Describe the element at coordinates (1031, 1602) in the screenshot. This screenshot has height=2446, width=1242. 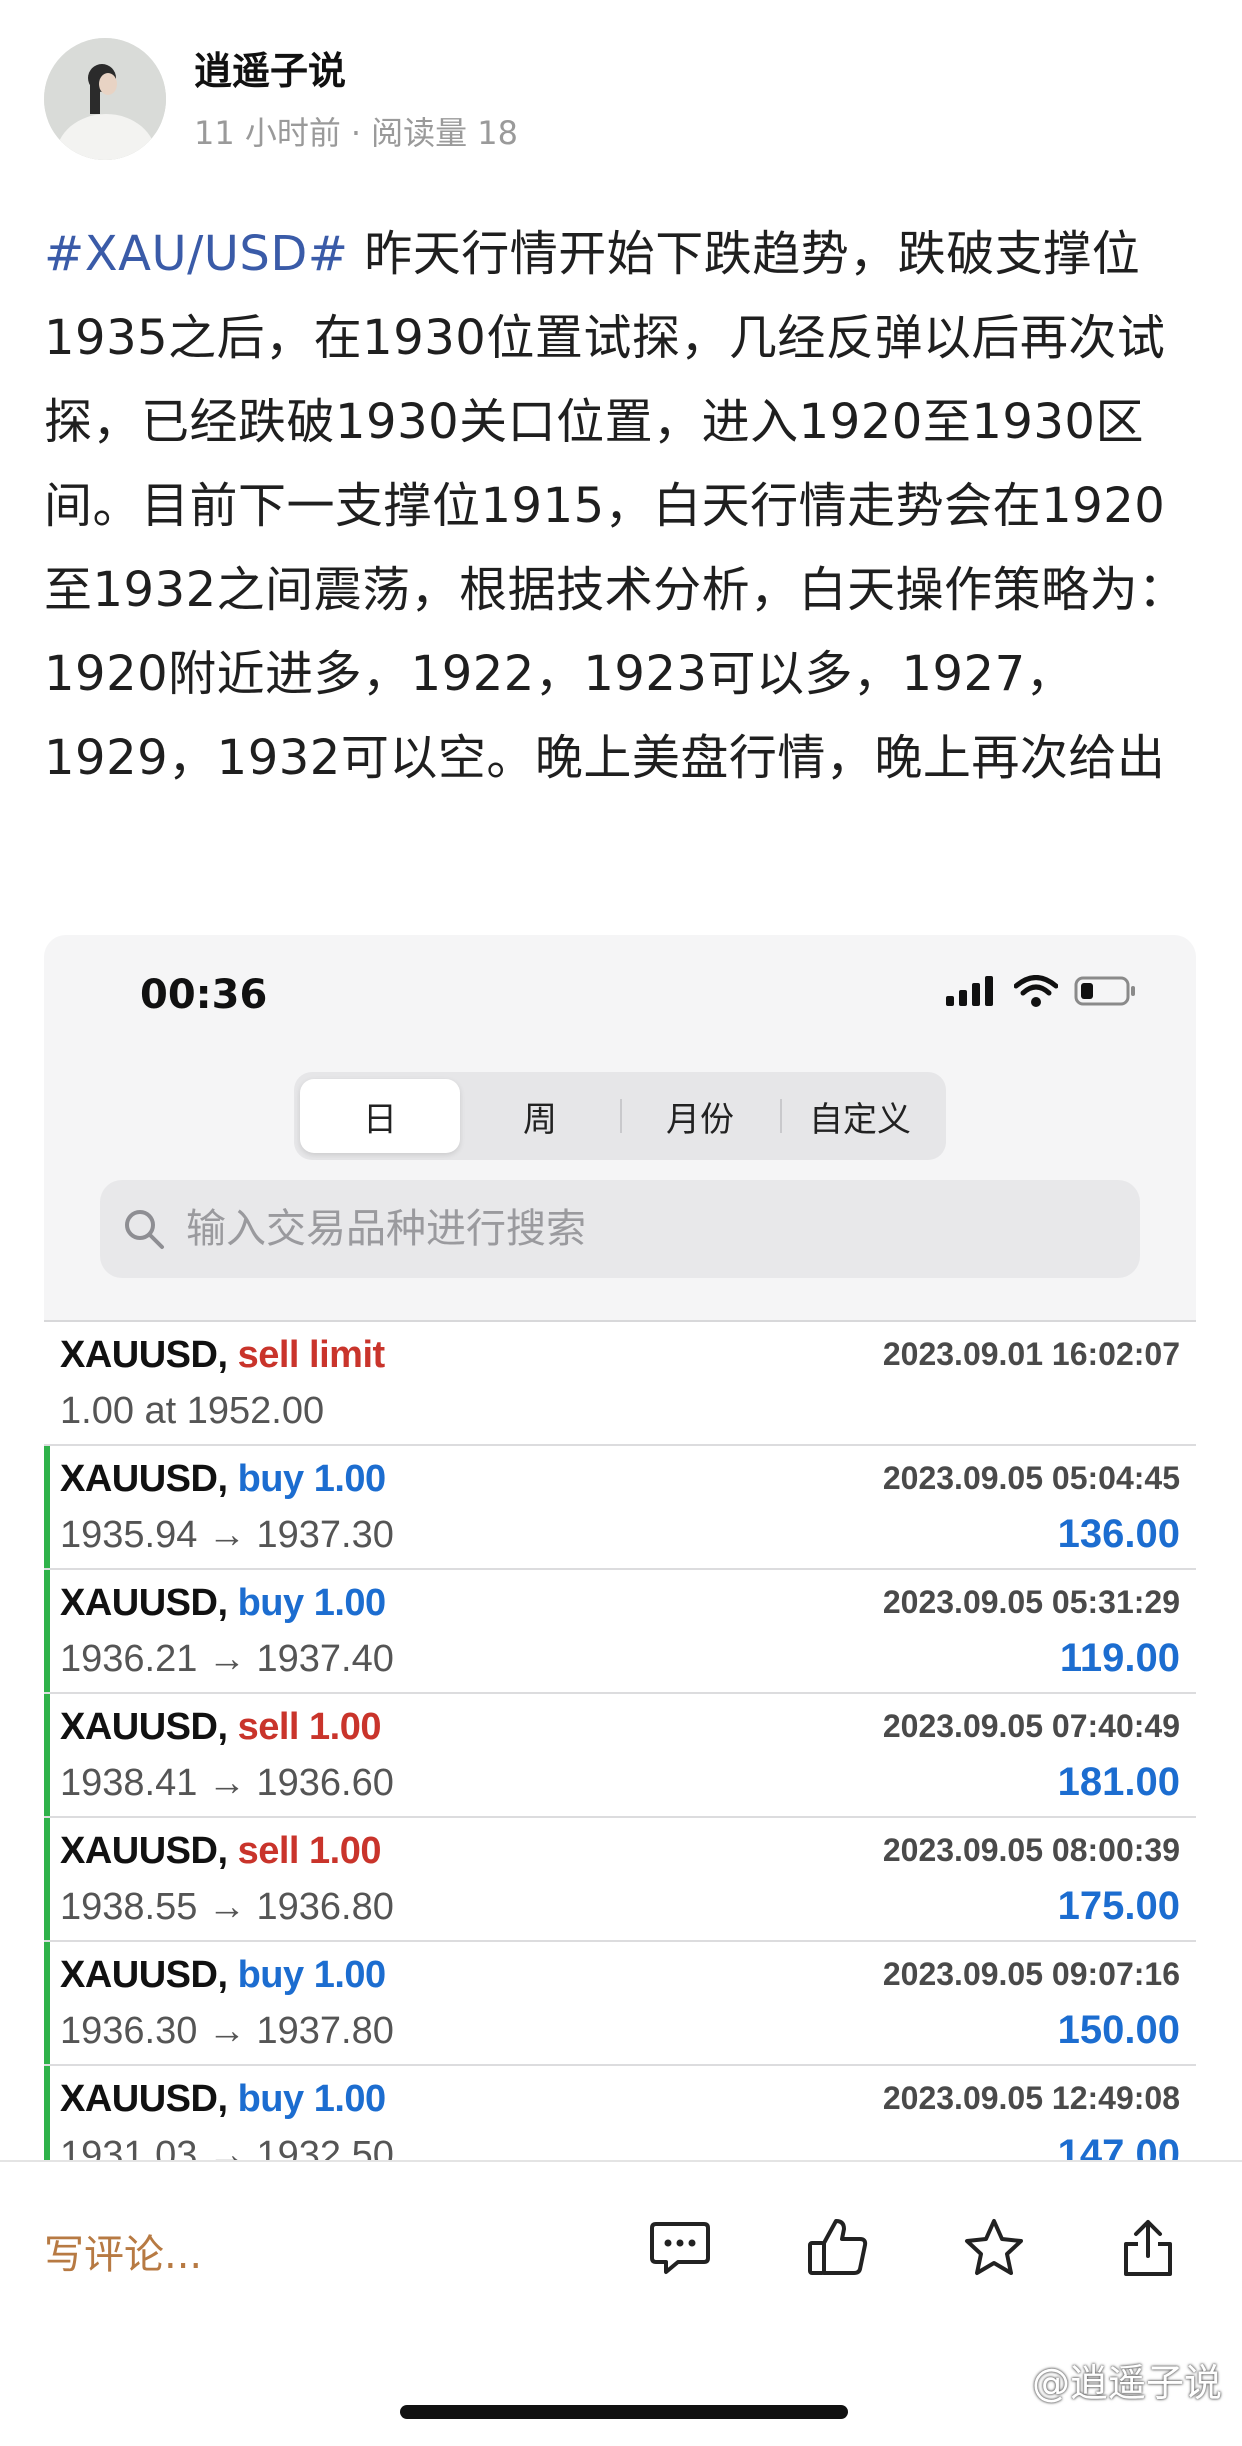
I see `order-time: 2023.09.05 05:31:29` at that location.